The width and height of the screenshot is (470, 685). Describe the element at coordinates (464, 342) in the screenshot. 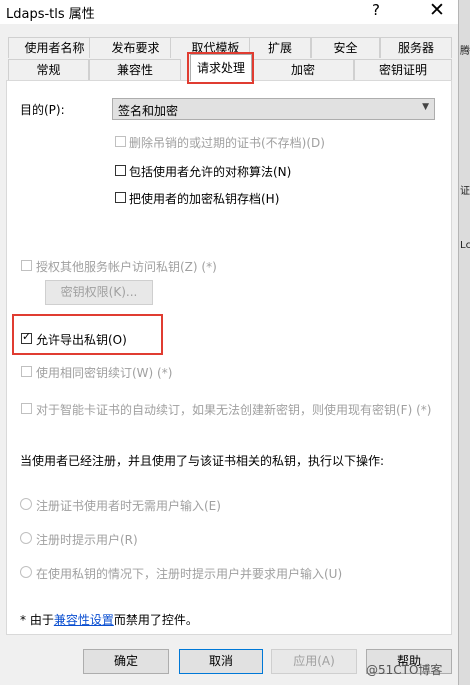

I see `background-window-strip: 腾 证 Lc` at that location.